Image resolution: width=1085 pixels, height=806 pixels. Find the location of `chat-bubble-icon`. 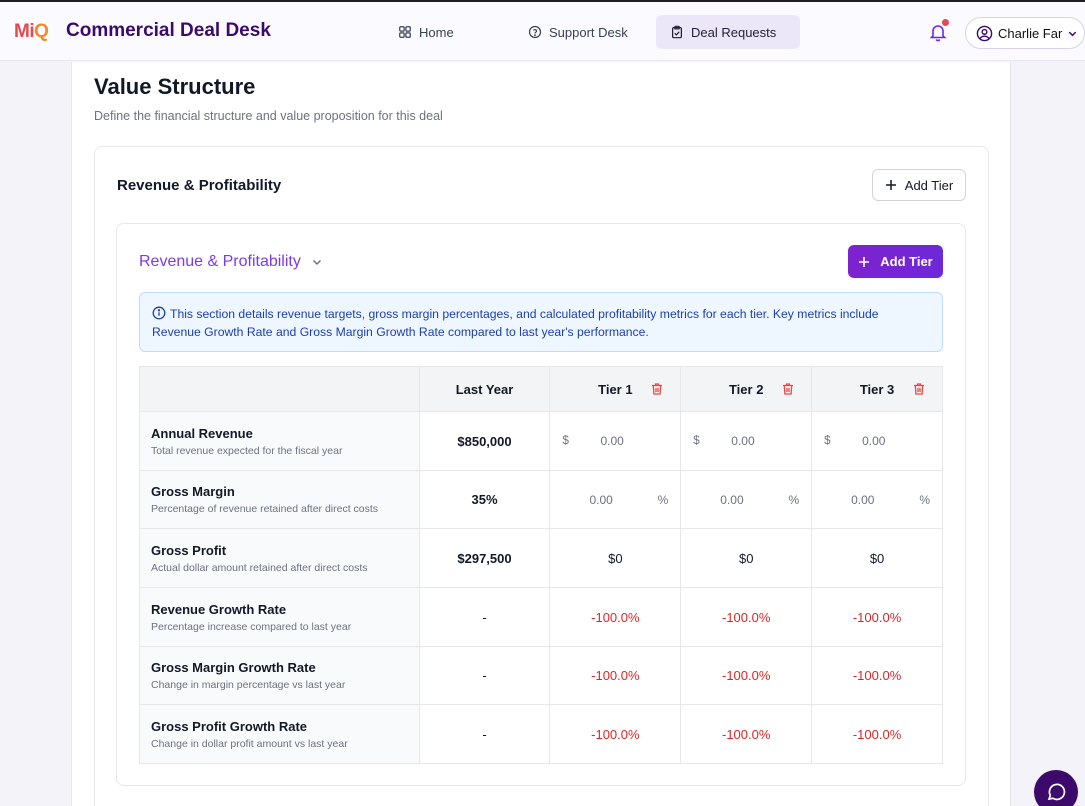

chat-bubble-icon is located at coordinates (1056, 792).